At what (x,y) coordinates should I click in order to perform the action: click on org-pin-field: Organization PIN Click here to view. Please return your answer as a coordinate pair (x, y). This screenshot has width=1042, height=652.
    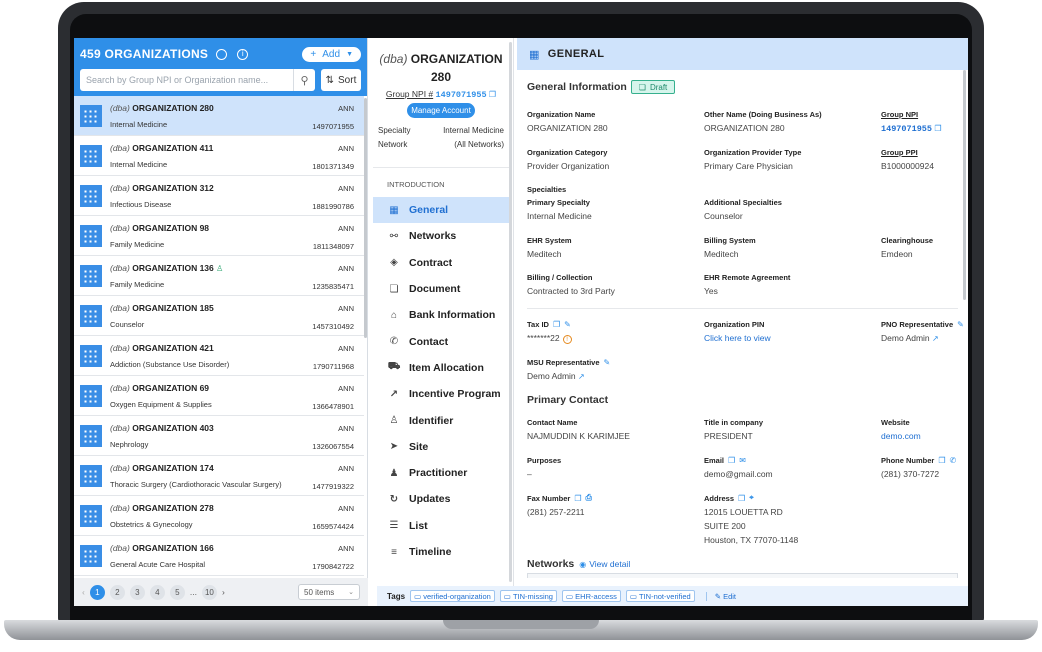
    Looking at the image, I should click on (737, 331).